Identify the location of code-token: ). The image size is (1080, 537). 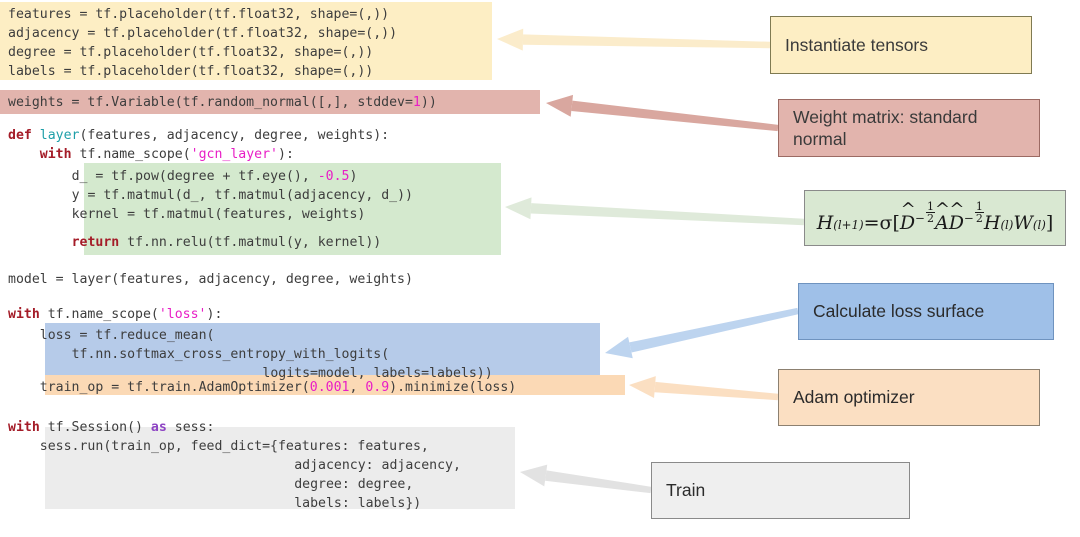
(353, 176).